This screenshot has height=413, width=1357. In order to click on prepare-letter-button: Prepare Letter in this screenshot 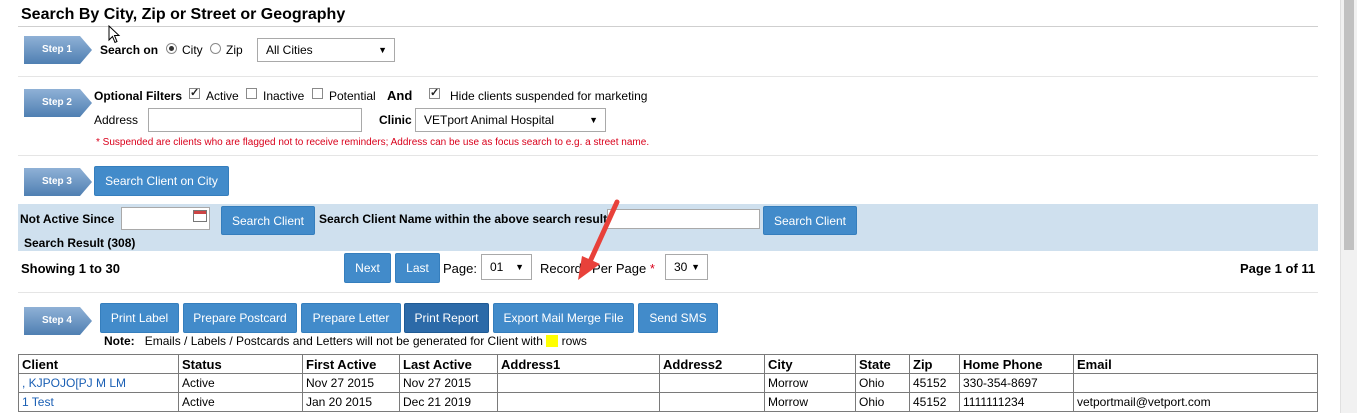, I will do `click(351, 318)`.